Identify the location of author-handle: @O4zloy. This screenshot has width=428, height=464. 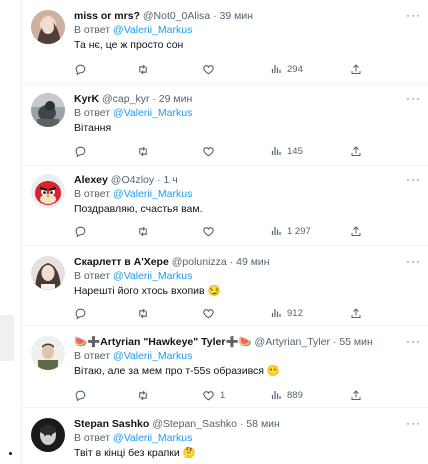
(132, 180).